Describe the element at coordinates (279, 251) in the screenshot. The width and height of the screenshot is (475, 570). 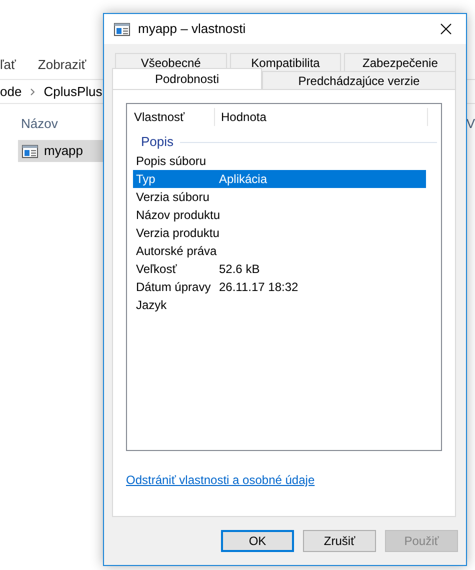
I see `property-row: Autorské práva` at that location.